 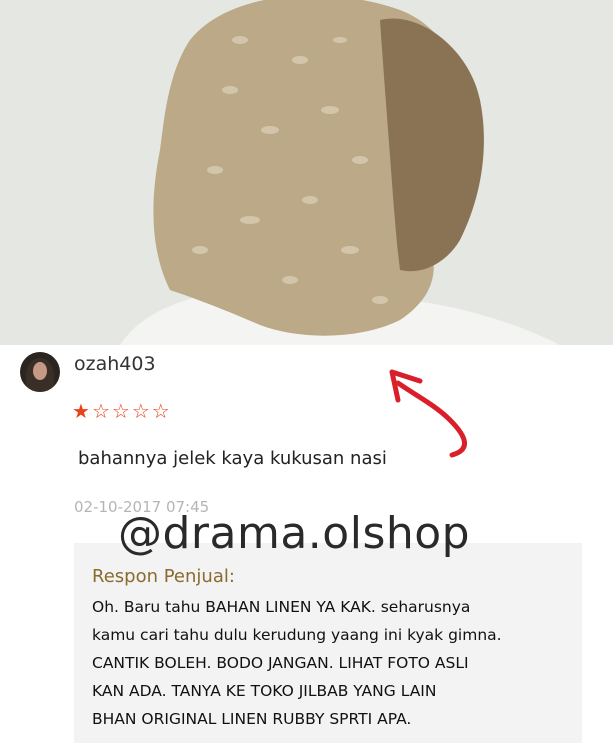 I want to click on seller-response-line: KAN ADA. TANYA KE TOKO JILBAB YANG LAIN, so click(x=264, y=691).